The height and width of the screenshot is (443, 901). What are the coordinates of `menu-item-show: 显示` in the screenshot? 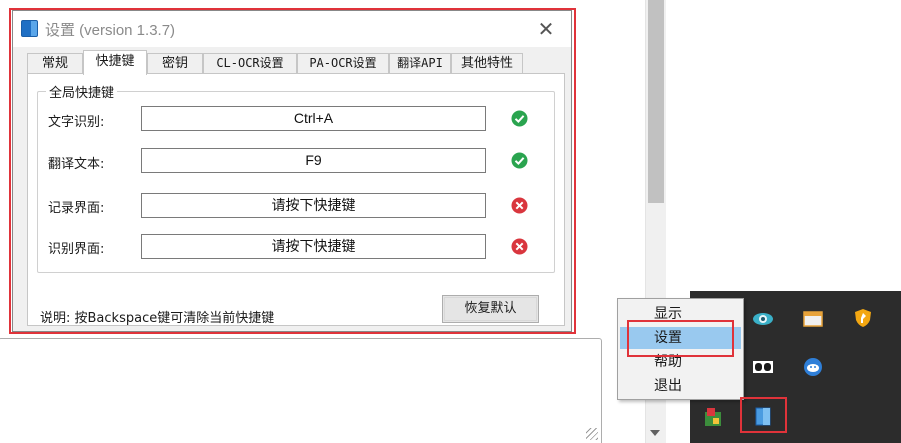 It's located at (680, 314).